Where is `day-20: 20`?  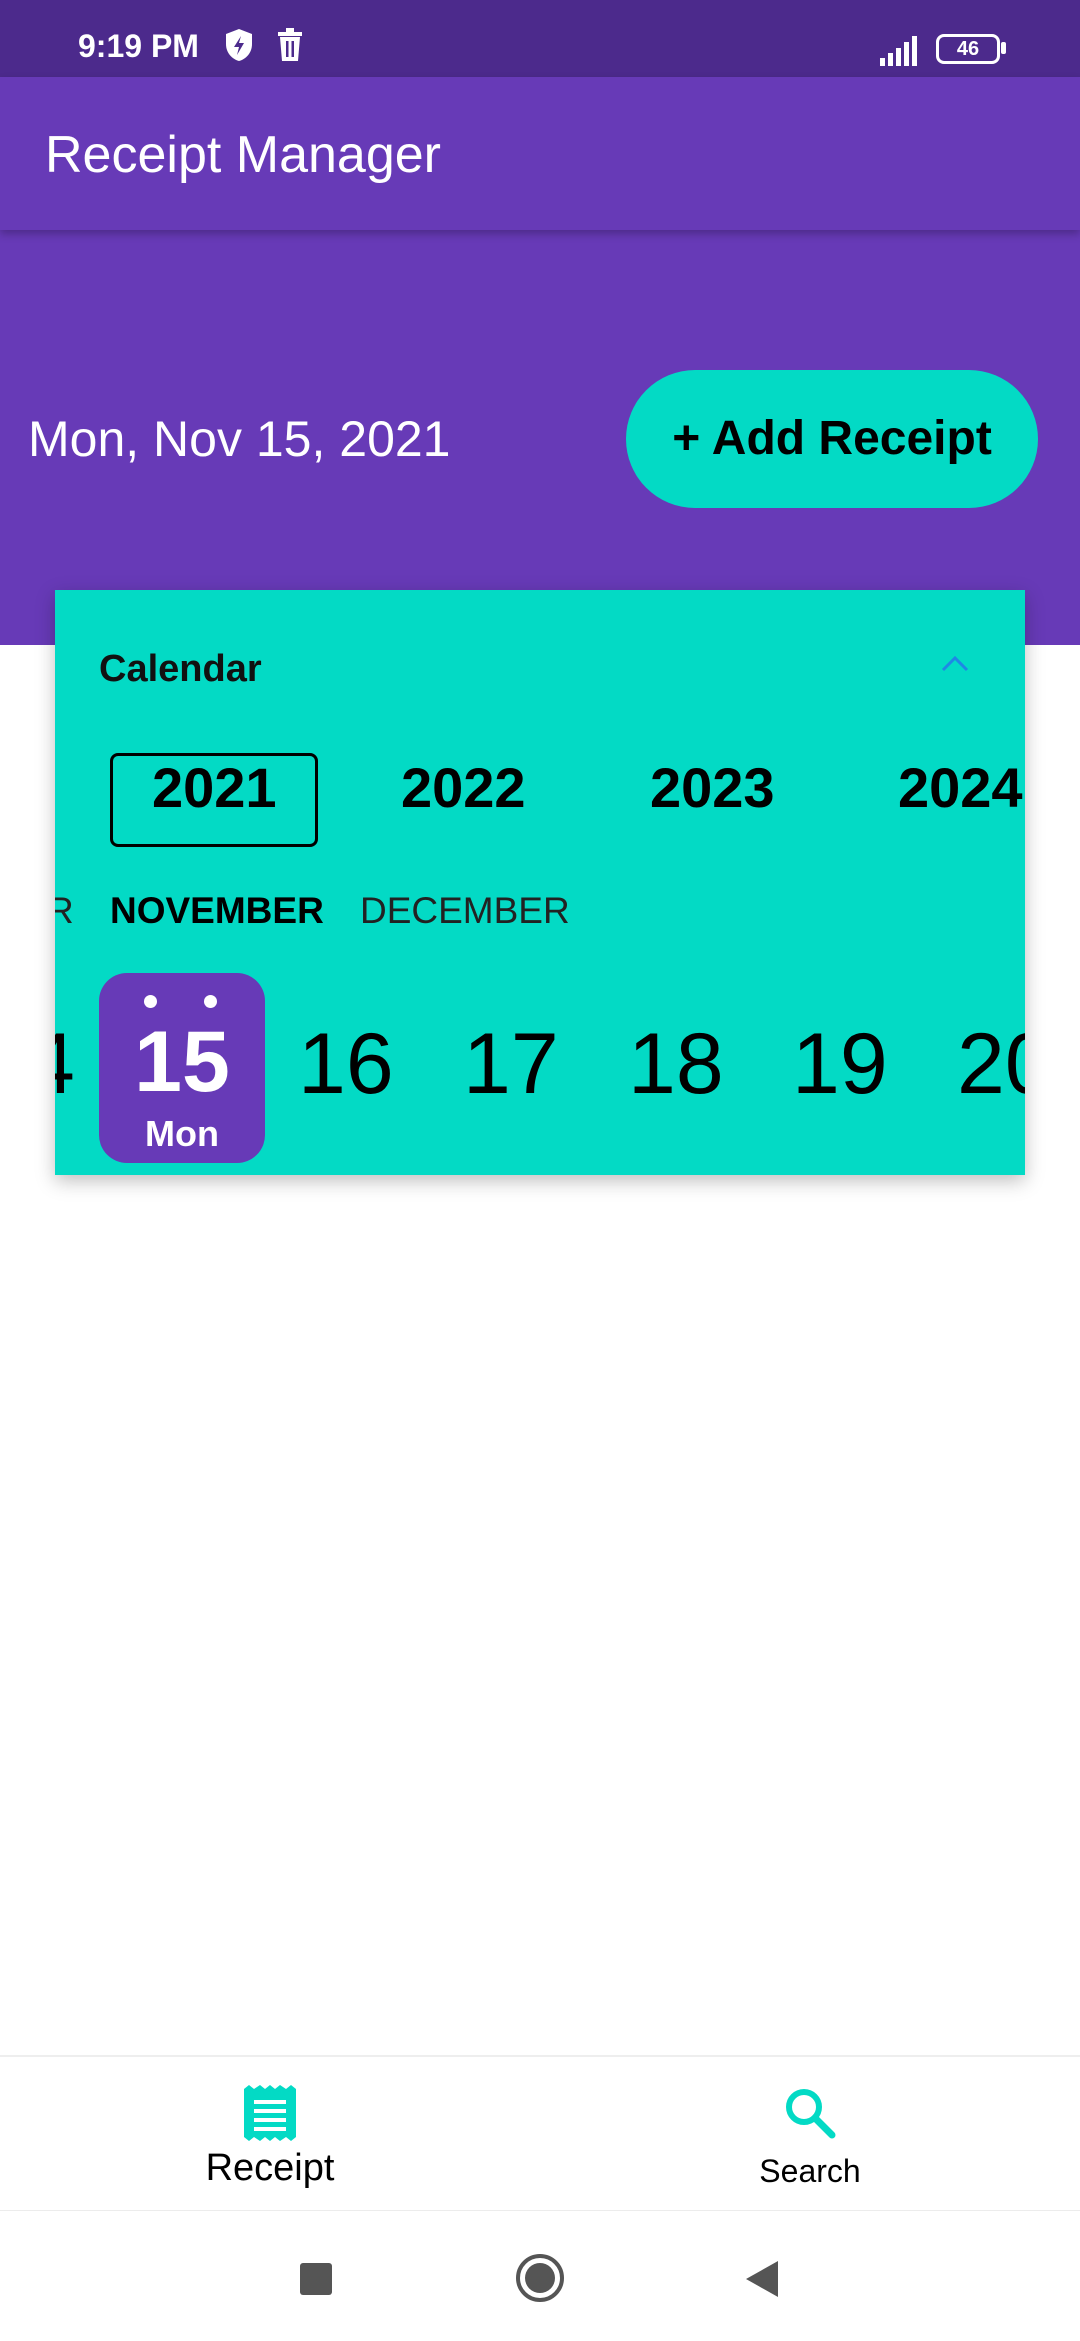 day-20: 20 is located at coordinates (991, 1064).